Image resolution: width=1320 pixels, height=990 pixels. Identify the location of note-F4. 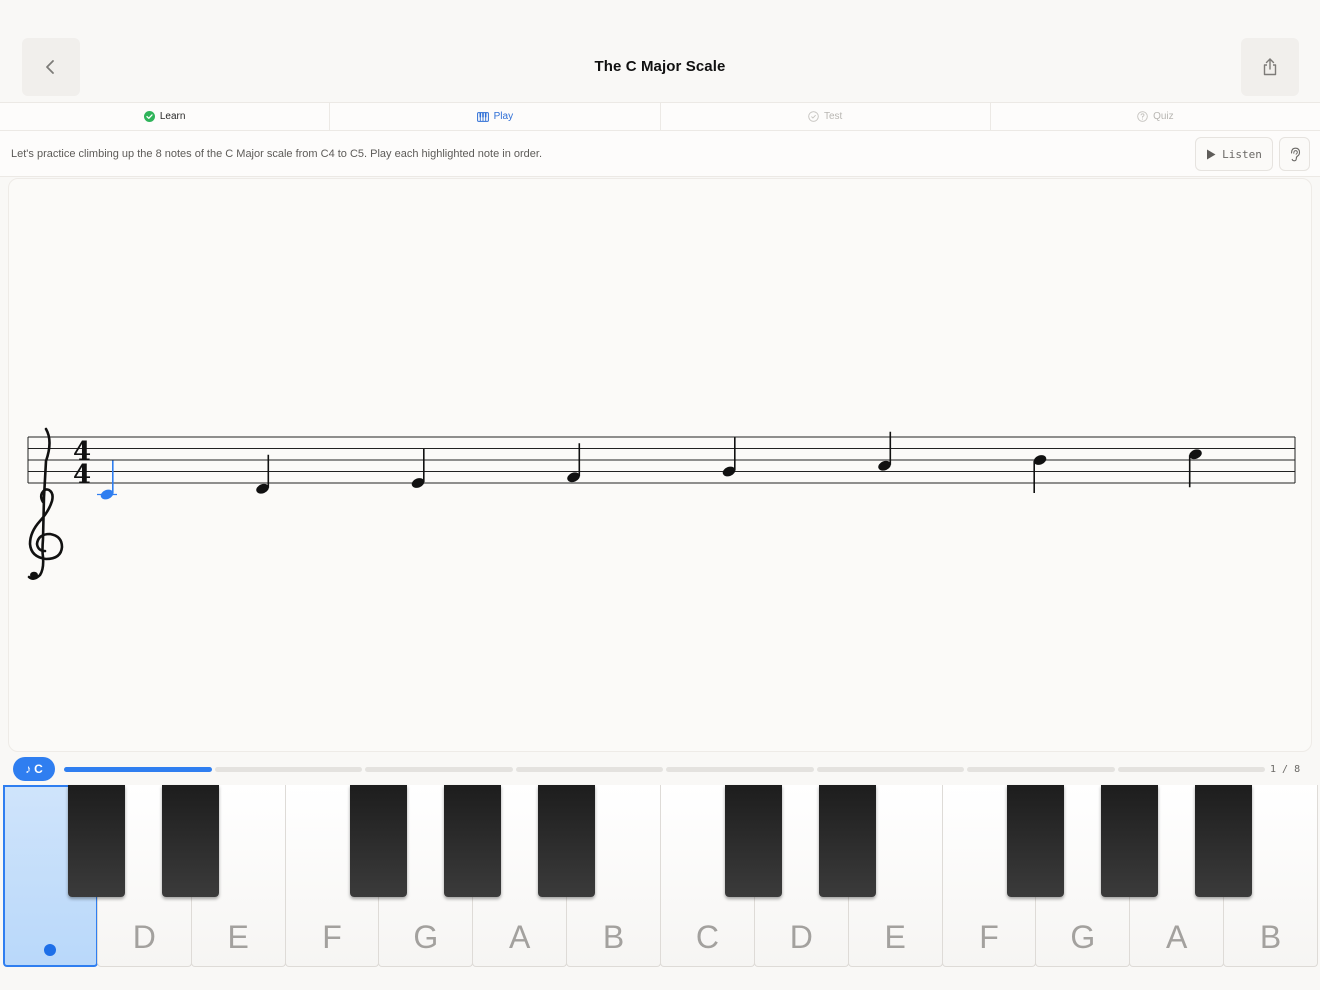
(573, 463).